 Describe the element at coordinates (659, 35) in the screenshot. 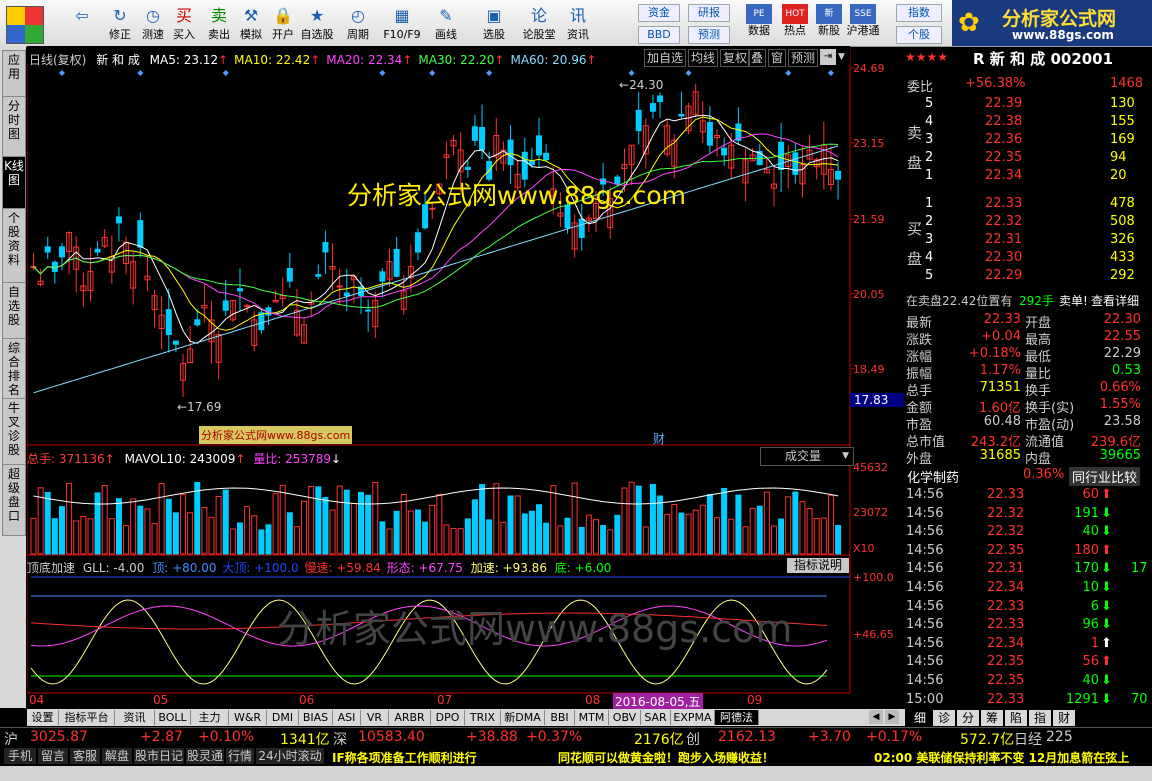

I see `toolbar-small-button-2: BBD` at that location.